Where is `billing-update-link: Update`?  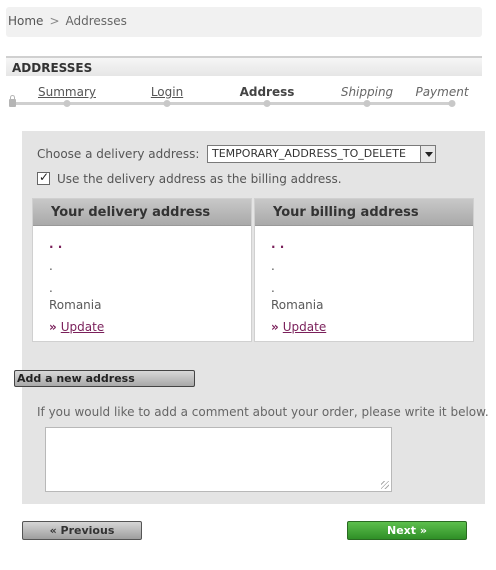
billing-update-link: Update is located at coordinates (304, 327).